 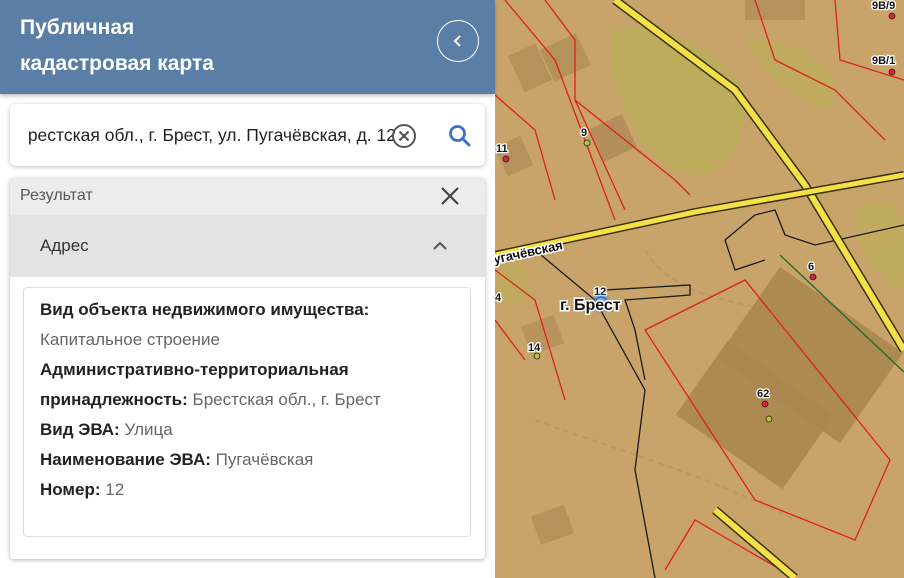 I want to click on field-label: Вид ЭВА:, so click(x=80, y=429).